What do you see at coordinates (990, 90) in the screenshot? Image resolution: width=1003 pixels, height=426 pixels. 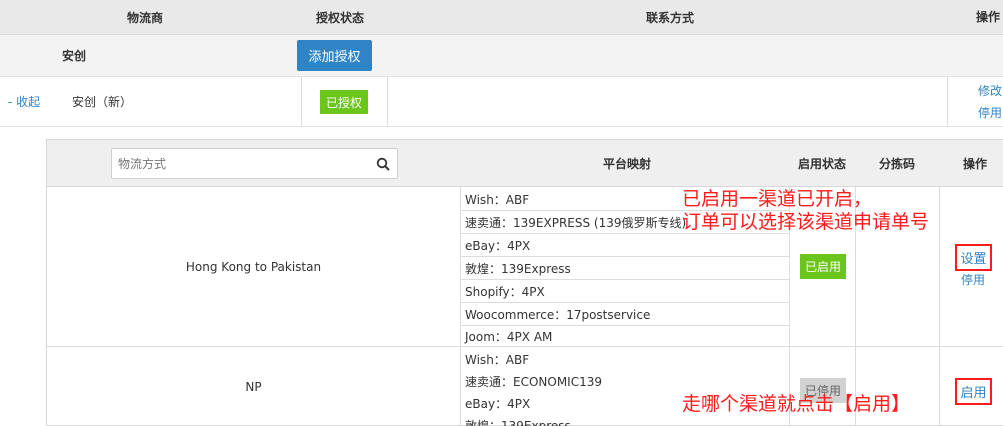 I see `edit-link: 修改` at bounding box center [990, 90].